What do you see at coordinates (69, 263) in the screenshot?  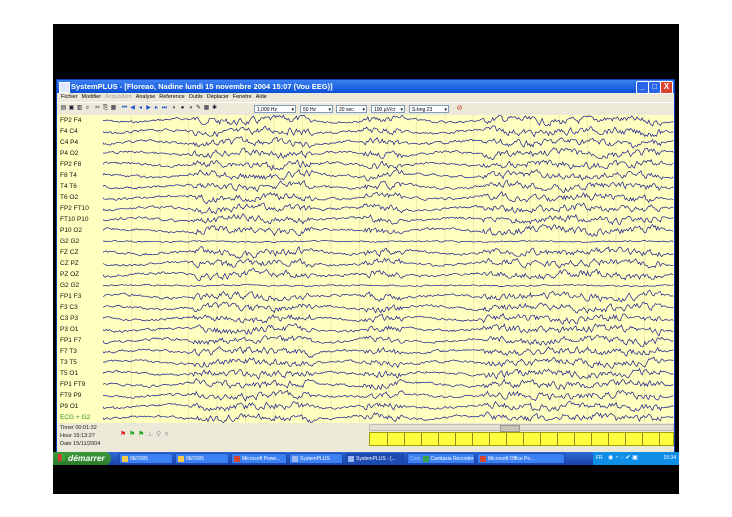 I see `channel-label: CZ PZ` at bounding box center [69, 263].